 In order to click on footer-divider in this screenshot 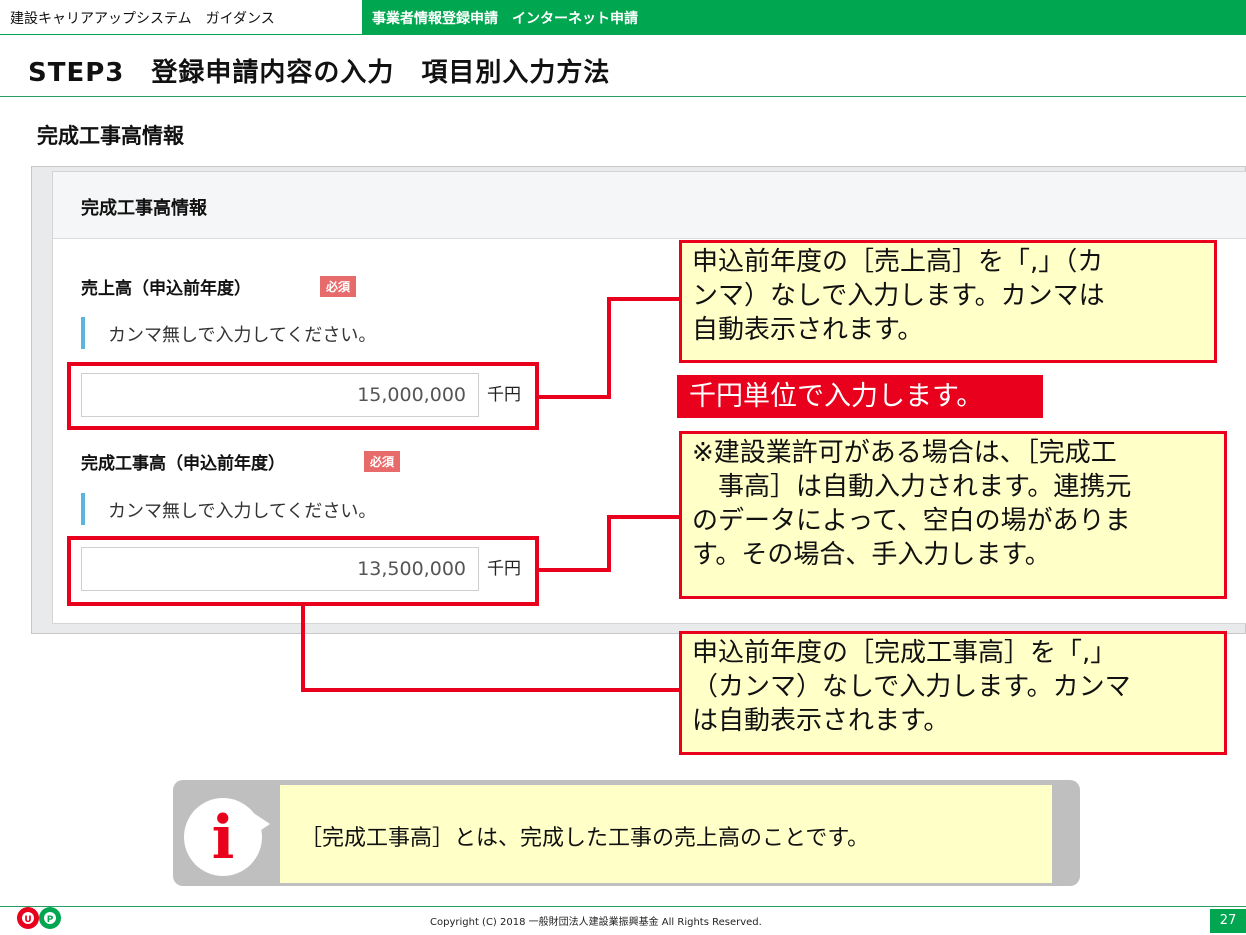, I will do `click(623, 906)`.